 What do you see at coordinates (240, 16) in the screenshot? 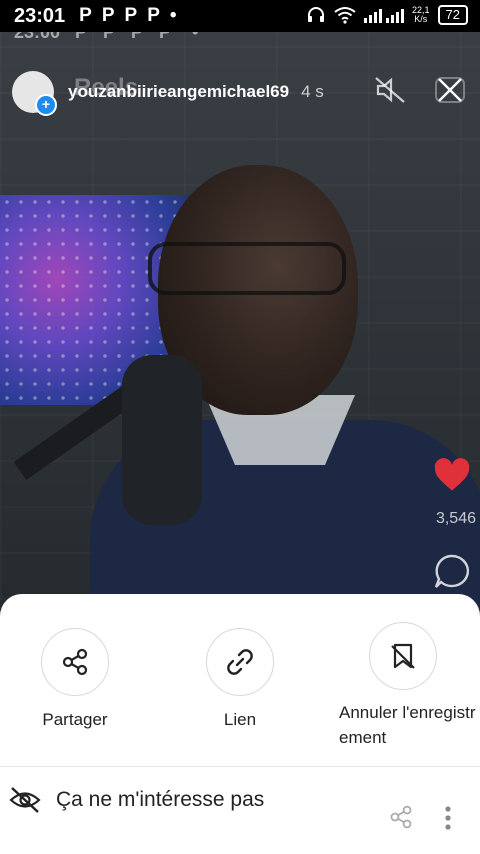
I see `status-bar: 23:01 P P P P • 22,1 K/s 72` at bounding box center [240, 16].